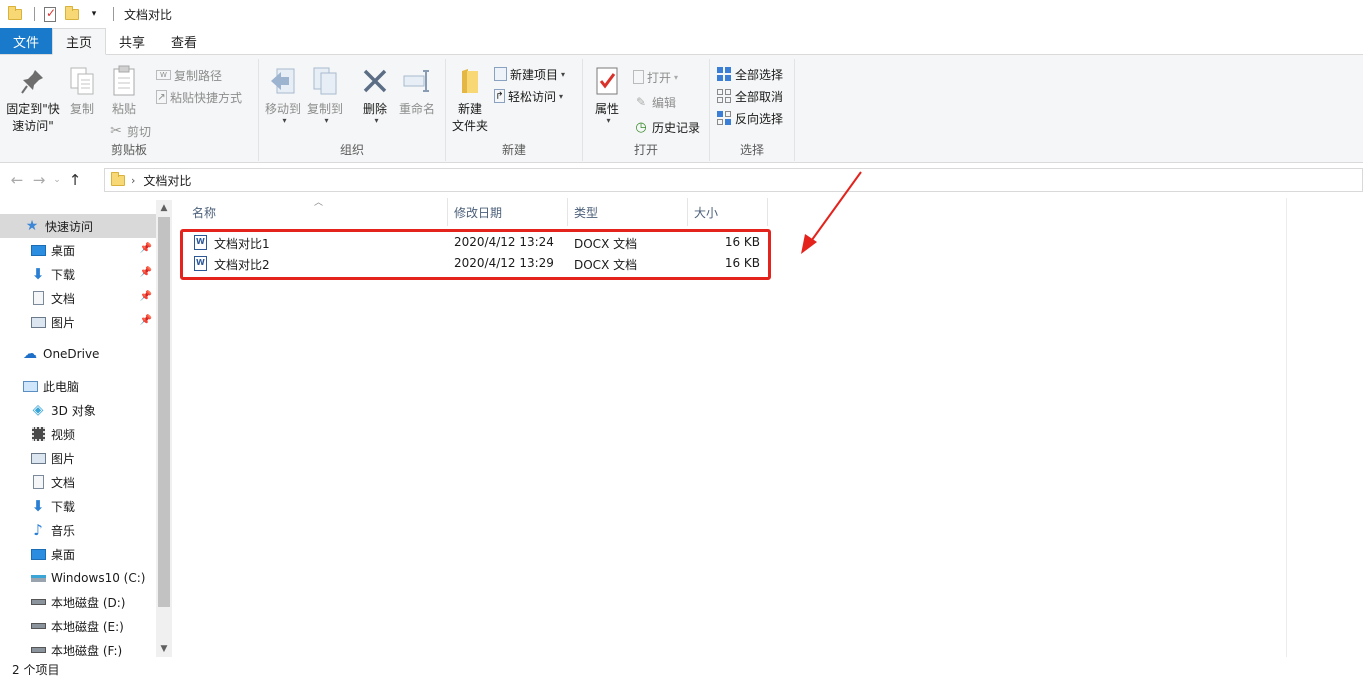  What do you see at coordinates (33, 100) in the screenshot?
I see `pin-to-quick-access-button: 固定到"快 速访问"` at bounding box center [33, 100].